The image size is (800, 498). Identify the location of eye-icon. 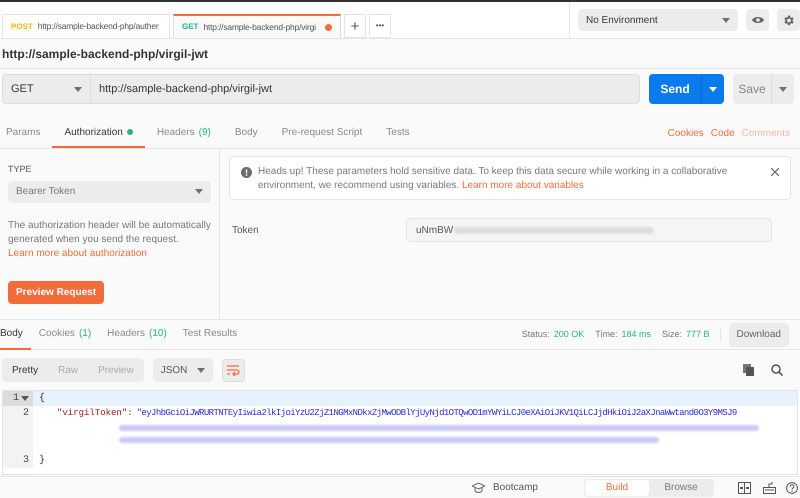
(758, 20).